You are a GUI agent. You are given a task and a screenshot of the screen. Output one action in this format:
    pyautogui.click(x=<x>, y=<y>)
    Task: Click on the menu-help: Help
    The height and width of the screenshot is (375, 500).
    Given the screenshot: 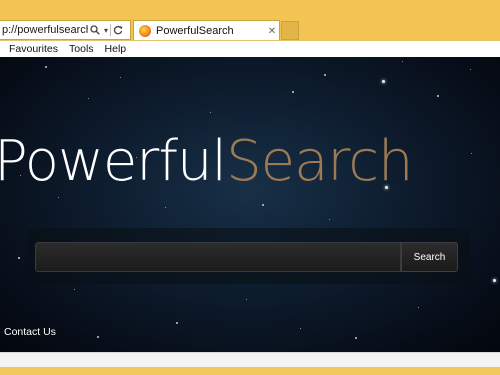 What is the action you would take?
    pyautogui.click(x=116, y=49)
    